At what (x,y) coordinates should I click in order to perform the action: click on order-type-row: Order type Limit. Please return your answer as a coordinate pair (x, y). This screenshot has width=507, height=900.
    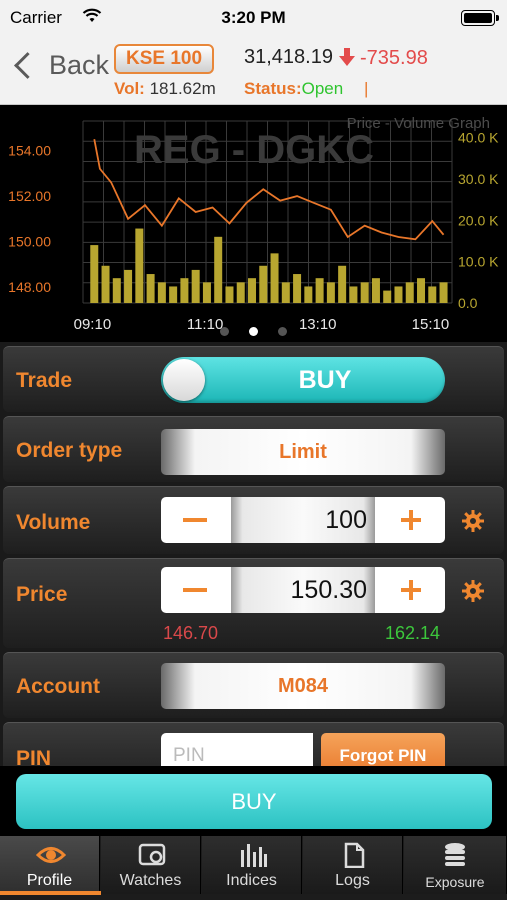
    Looking at the image, I should click on (253, 449).